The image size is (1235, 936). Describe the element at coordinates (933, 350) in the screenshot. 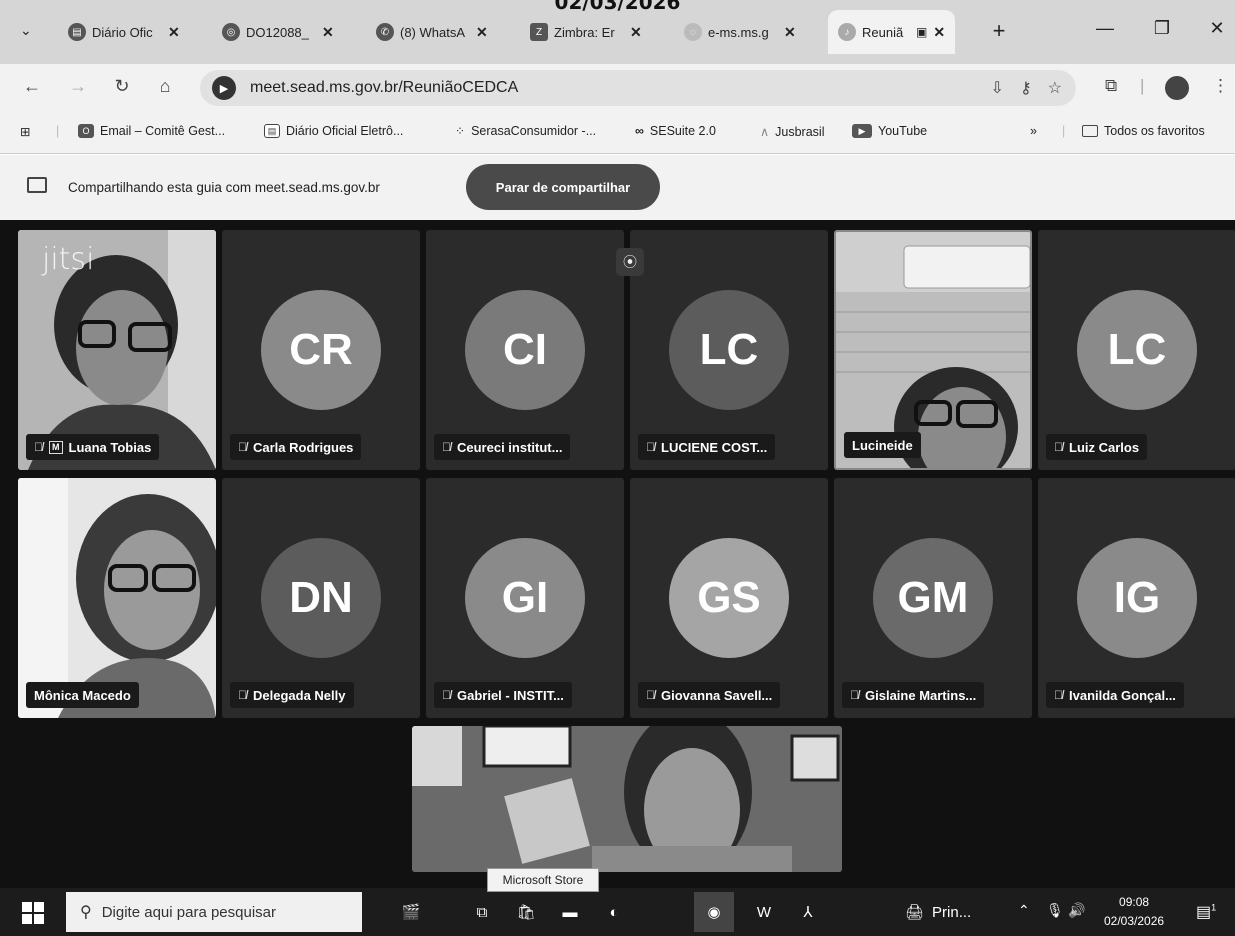

I see `participant-tile: Lucineide` at that location.